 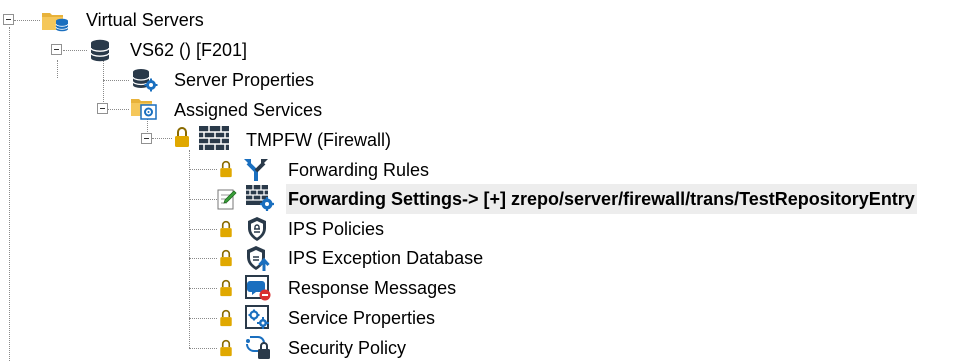 What do you see at coordinates (244, 80) in the screenshot?
I see `tree-node-label: Server Properties` at bounding box center [244, 80].